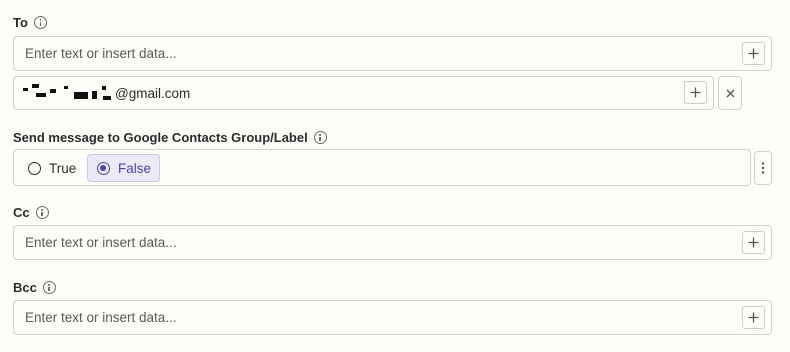 This screenshot has height=352, width=790. Describe the element at coordinates (153, 93) in the screenshot. I see `recipient-email-domain: @gmail.com` at that location.